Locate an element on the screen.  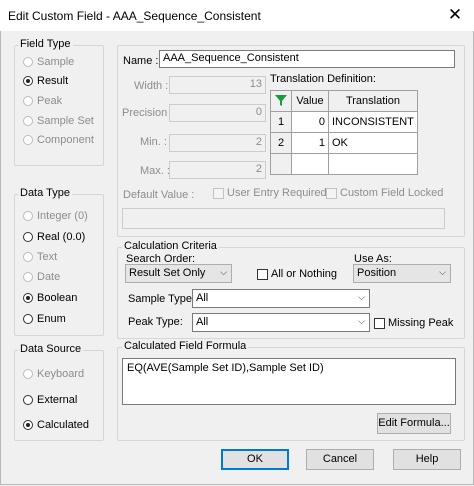
data-type-label: Data Type is located at coordinates (45, 193).